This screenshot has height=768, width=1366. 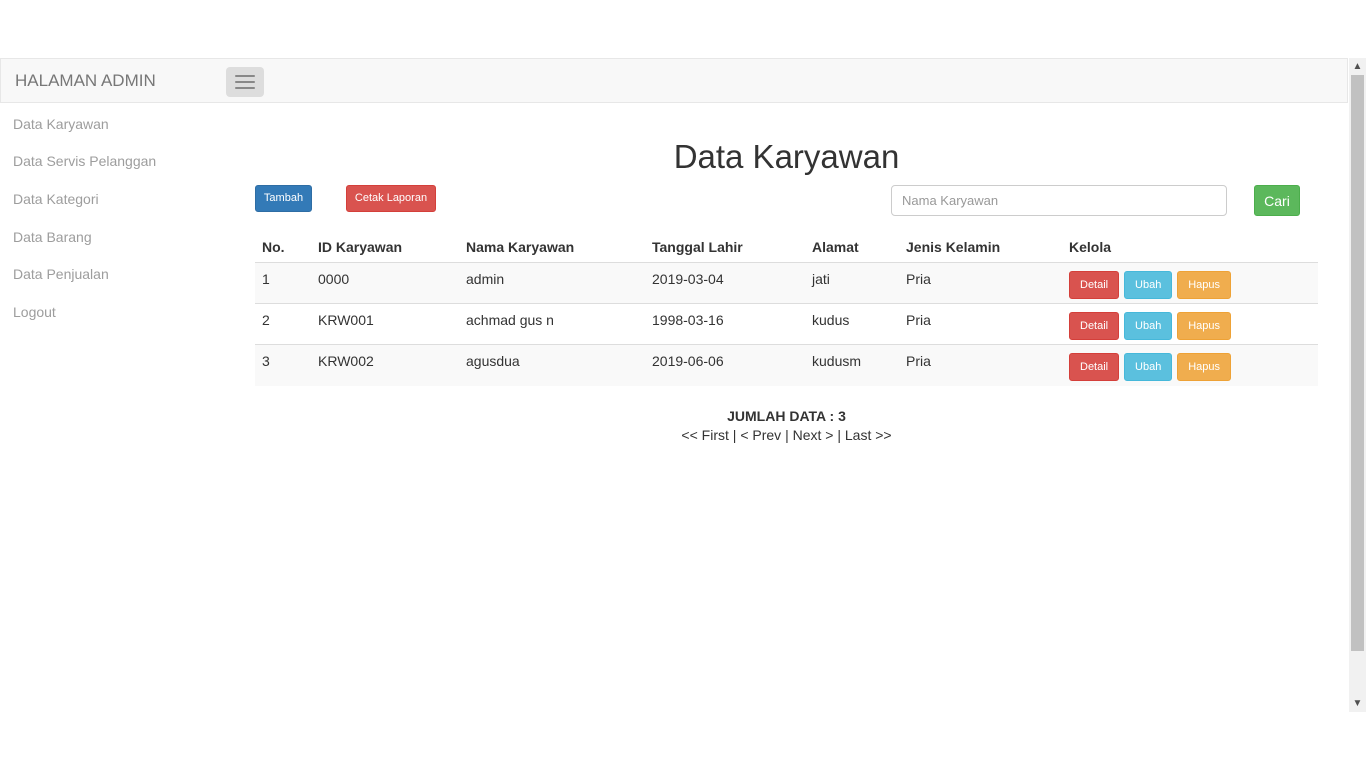 What do you see at coordinates (552, 365) in the screenshot?
I see `cell-nama: agusdua` at bounding box center [552, 365].